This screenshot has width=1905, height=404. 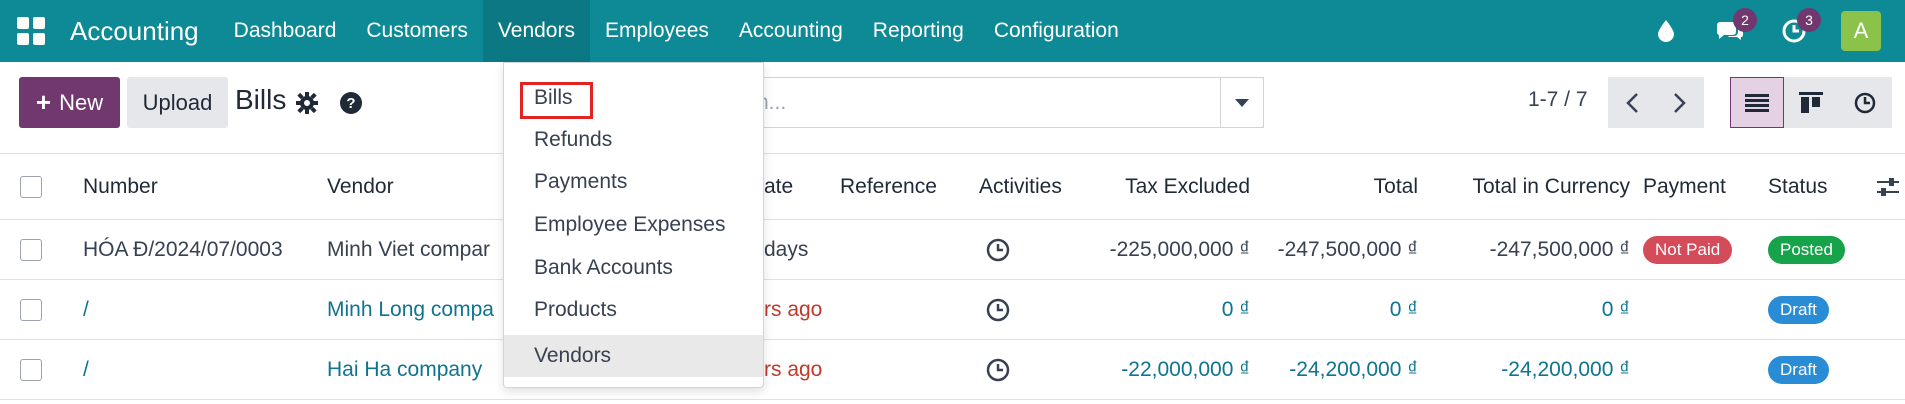 What do you see at coordinates (1559, 249) in the screenshot?
I see `cell-total-currency: -247,500,000 ₫` at bounding box center [1559, 249].